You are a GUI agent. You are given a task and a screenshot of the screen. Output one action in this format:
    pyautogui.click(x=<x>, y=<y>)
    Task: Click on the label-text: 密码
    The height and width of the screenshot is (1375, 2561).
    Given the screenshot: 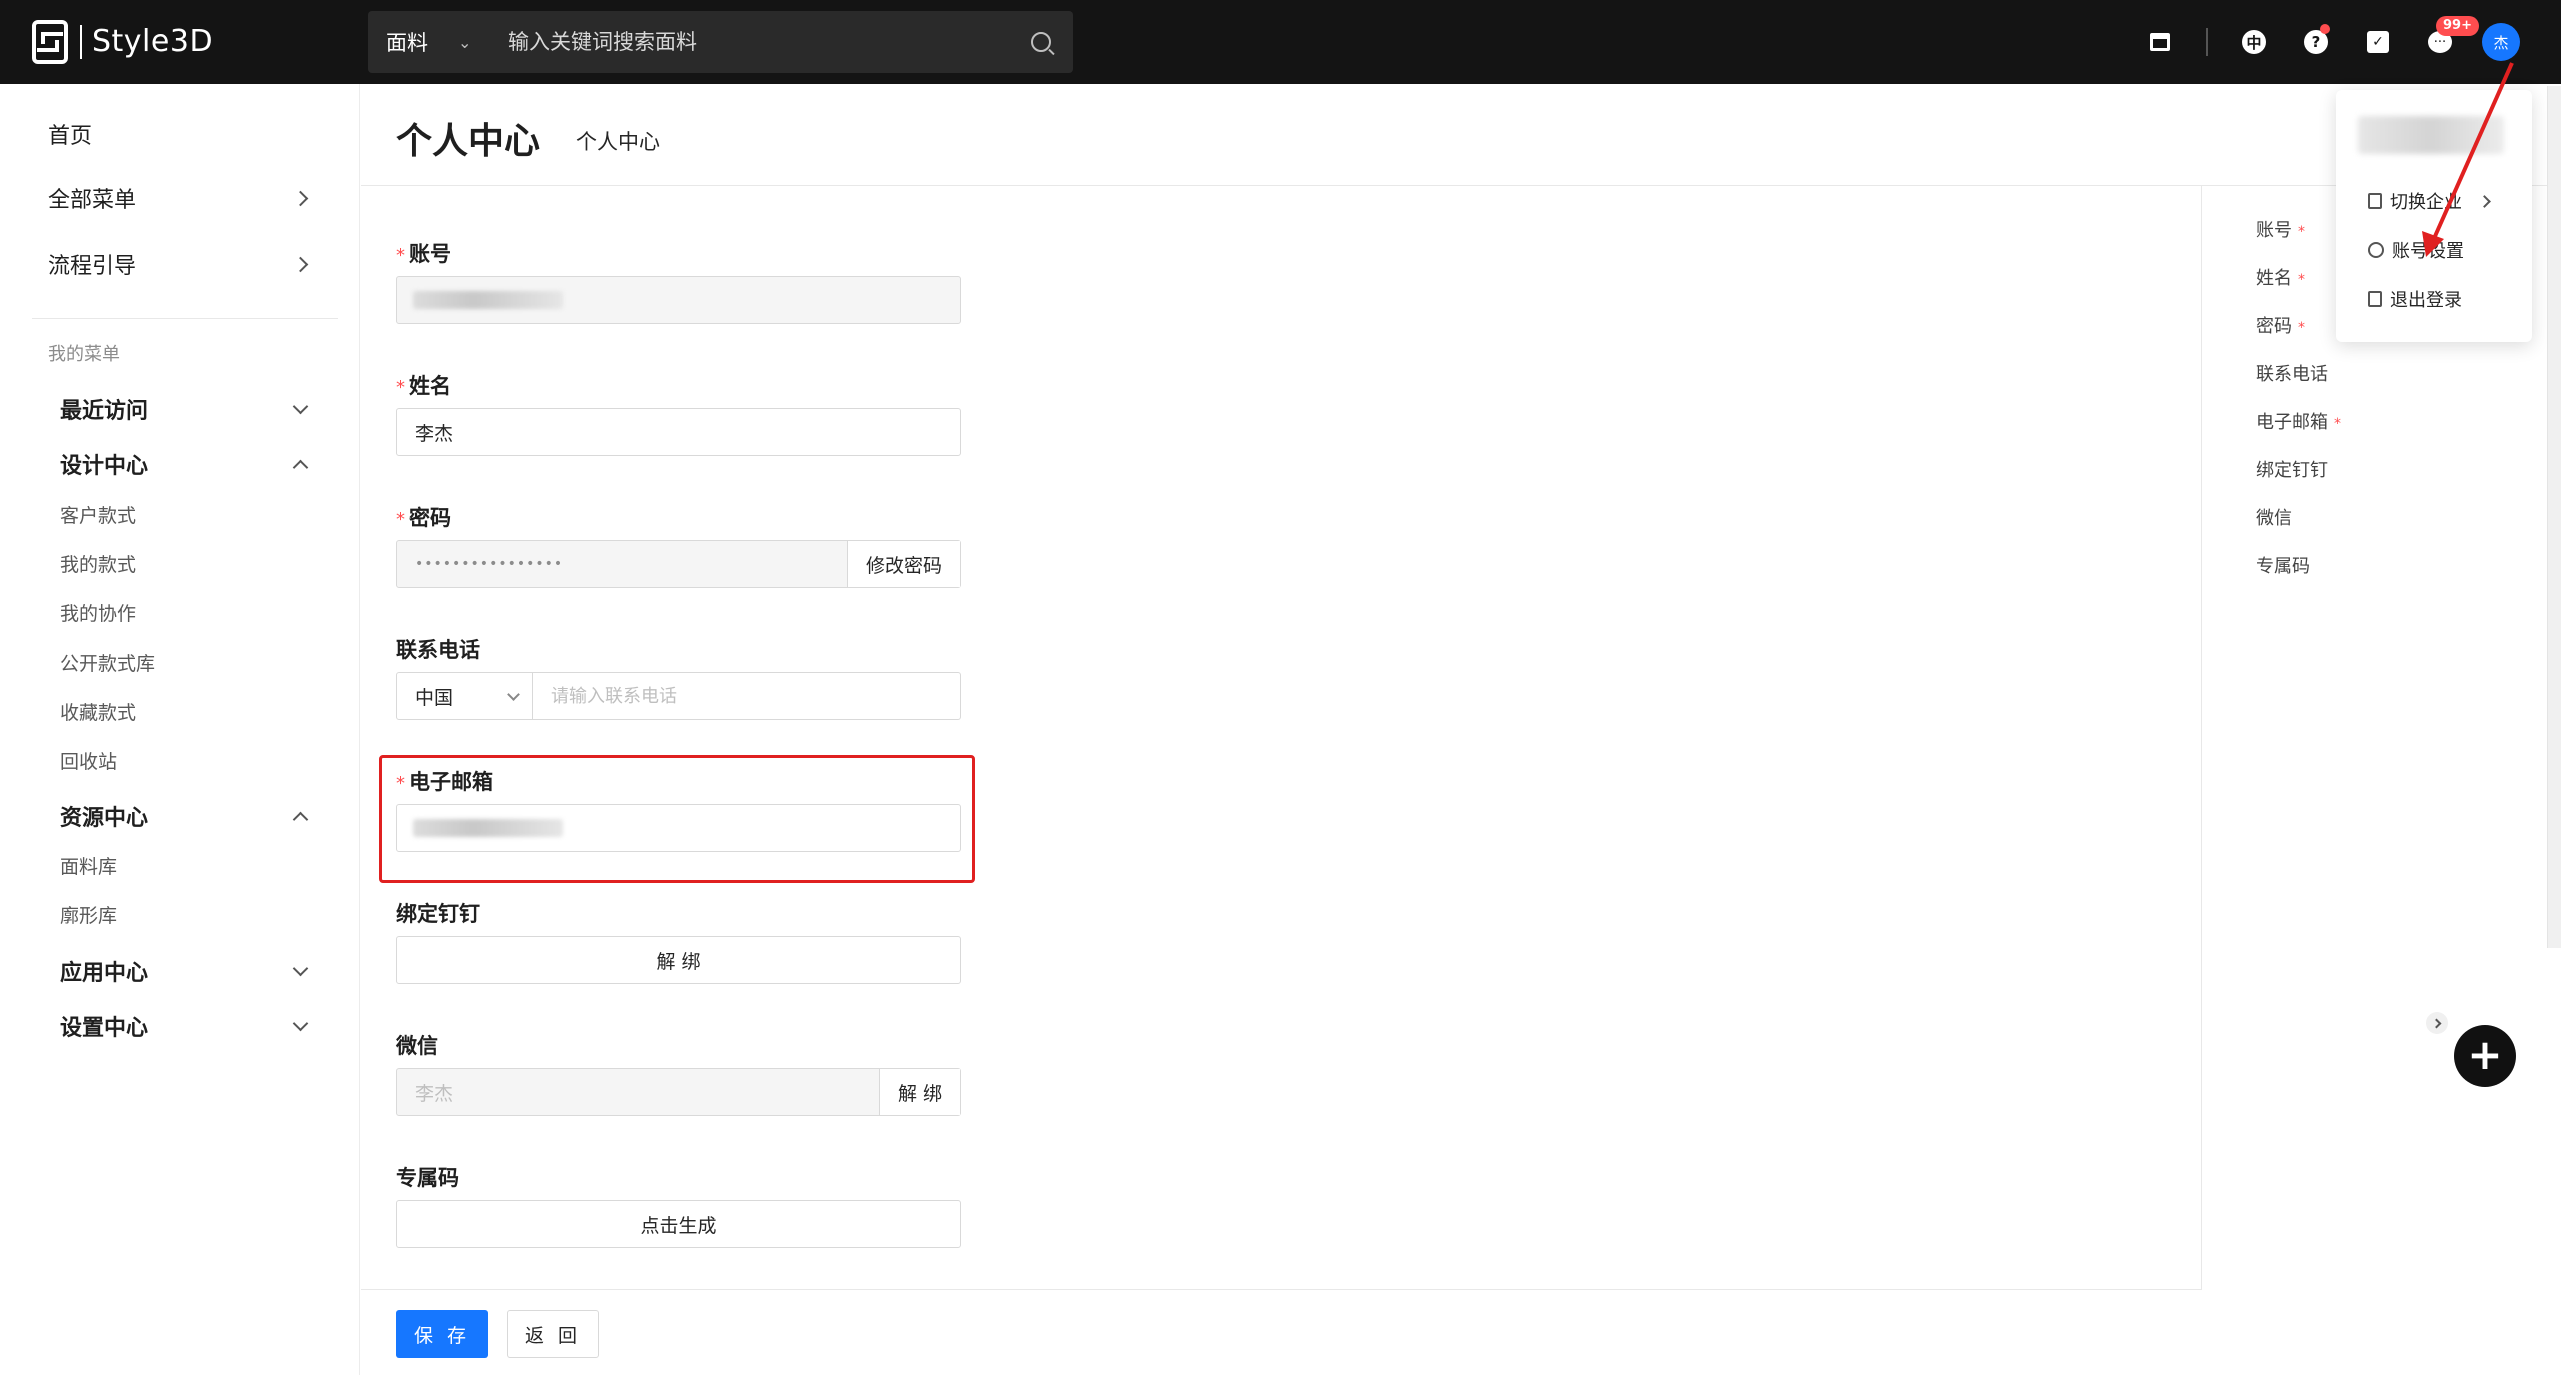 What is the action you would take?
    pyautogui.click(x=430, y=518)
    